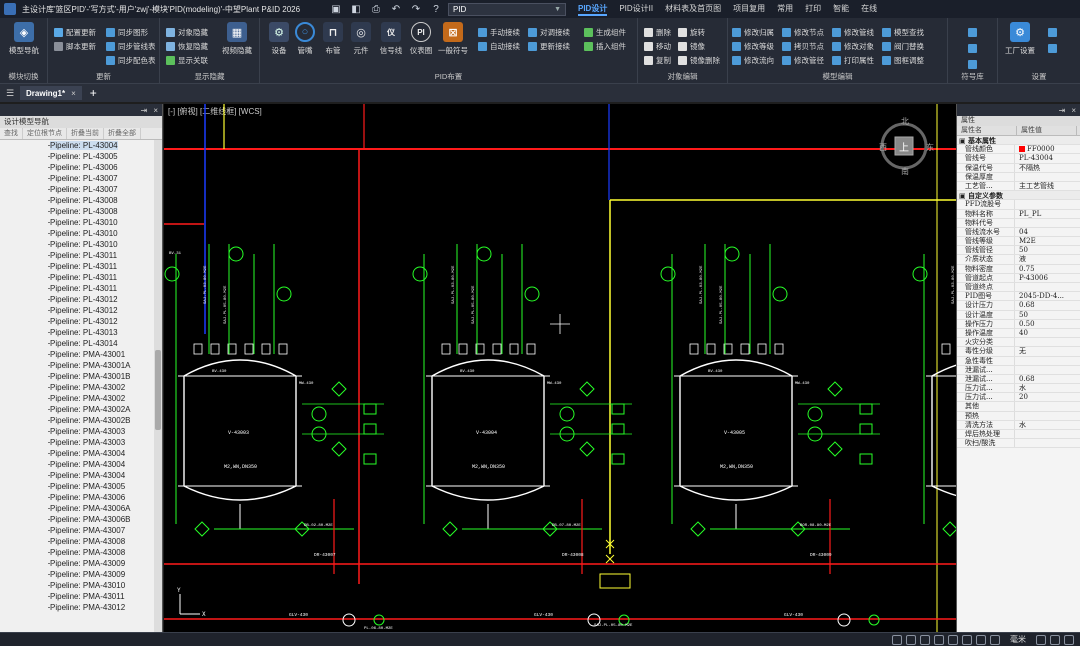 Image resolution: width=1080 pixels, height=646 pixels. What do you see at coordinates (127, 32) in the screenshot?
I see `sync-graphics-button: 同步图形` at bounding box center [127, 32].